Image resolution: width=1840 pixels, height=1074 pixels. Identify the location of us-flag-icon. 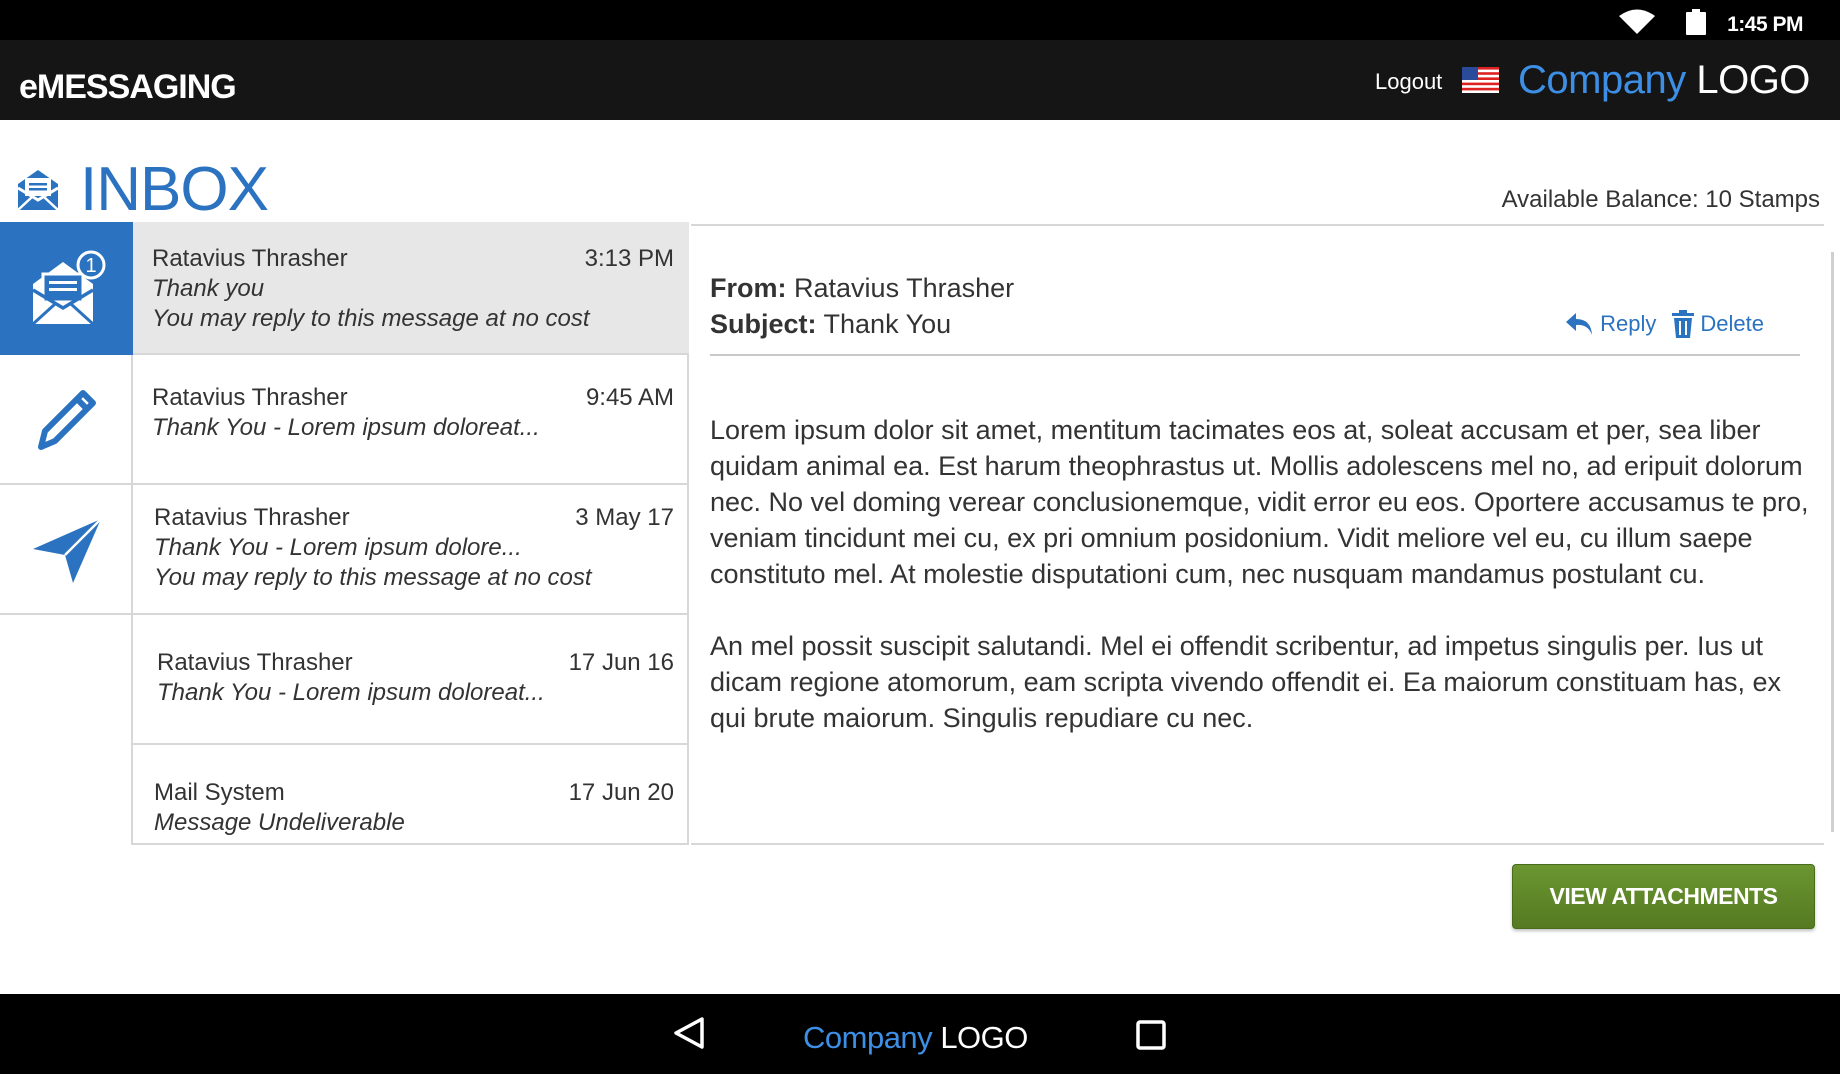
(1480, 80).